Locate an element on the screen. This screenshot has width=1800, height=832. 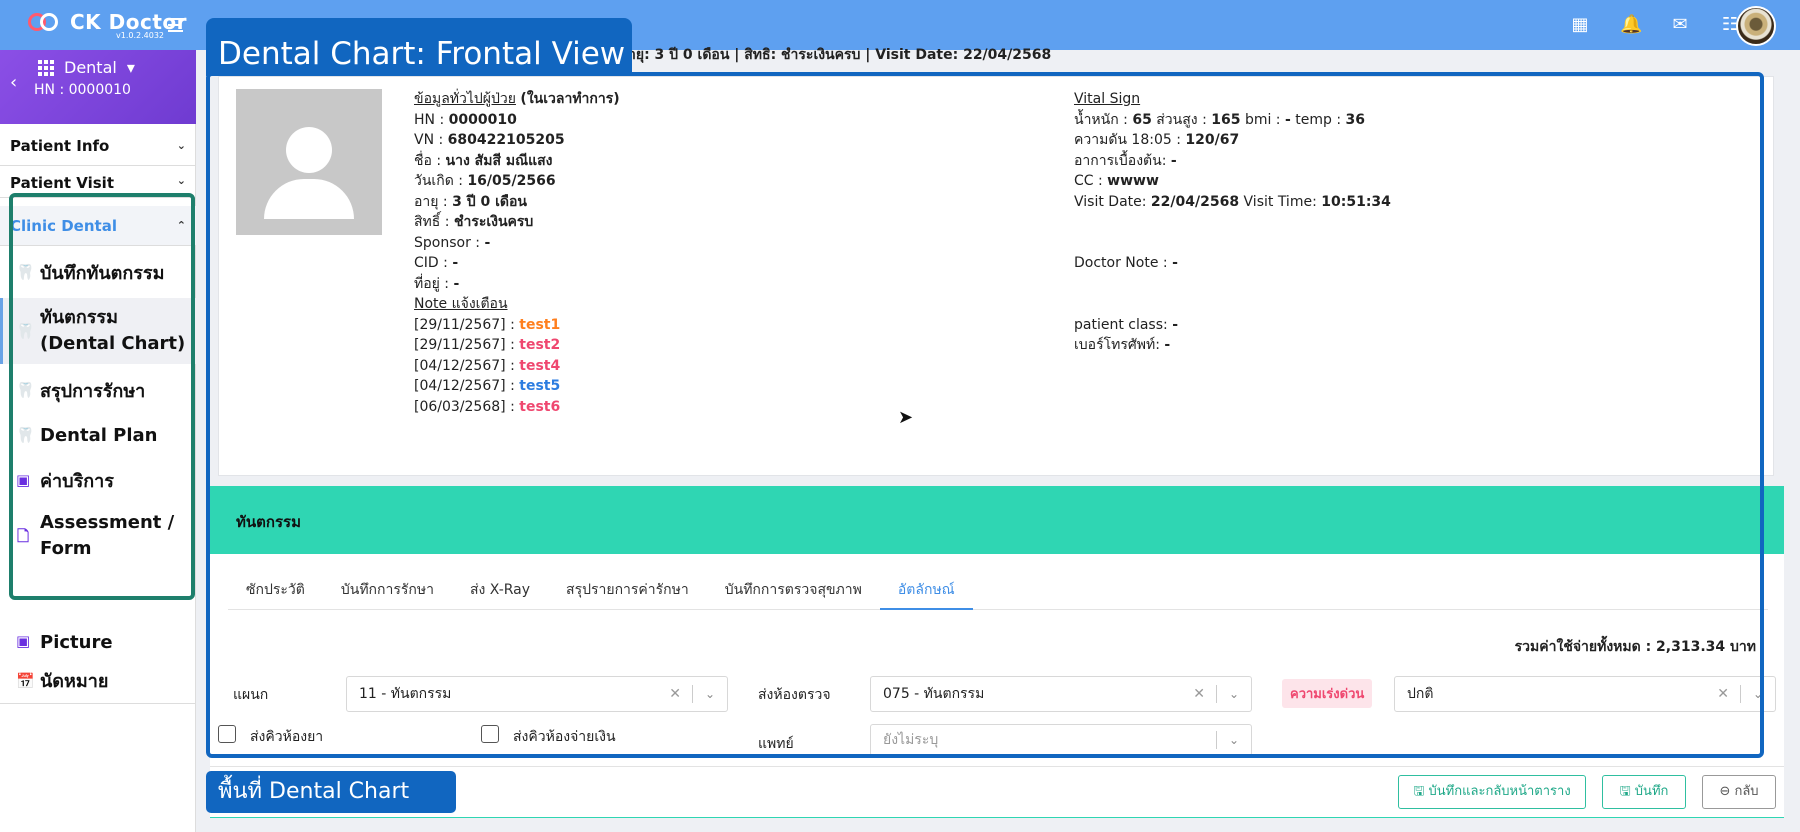
sidebar-item-picture: ▣ Picture is located at coordinates (98, 643).